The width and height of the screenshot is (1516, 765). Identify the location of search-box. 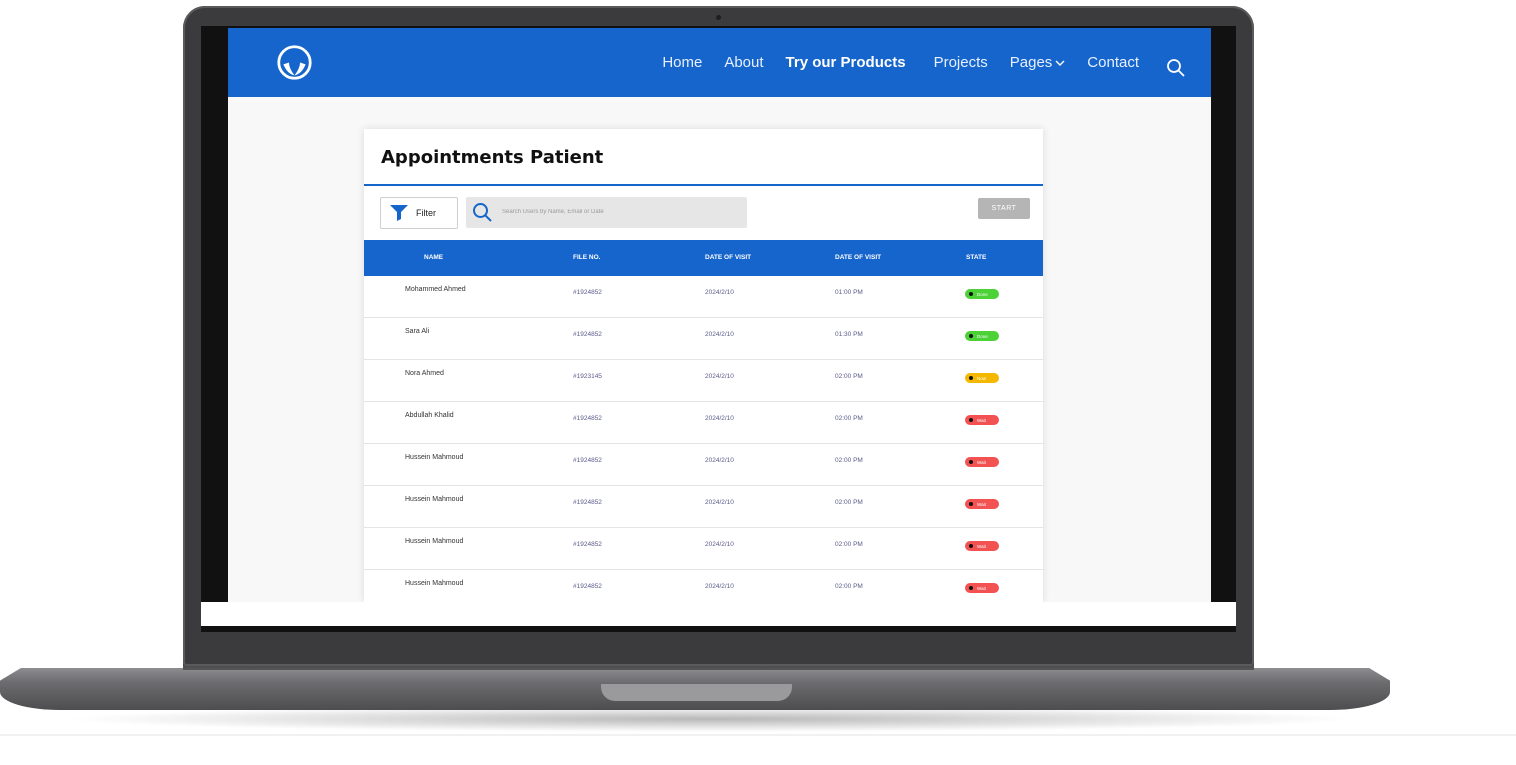
(606, 212).